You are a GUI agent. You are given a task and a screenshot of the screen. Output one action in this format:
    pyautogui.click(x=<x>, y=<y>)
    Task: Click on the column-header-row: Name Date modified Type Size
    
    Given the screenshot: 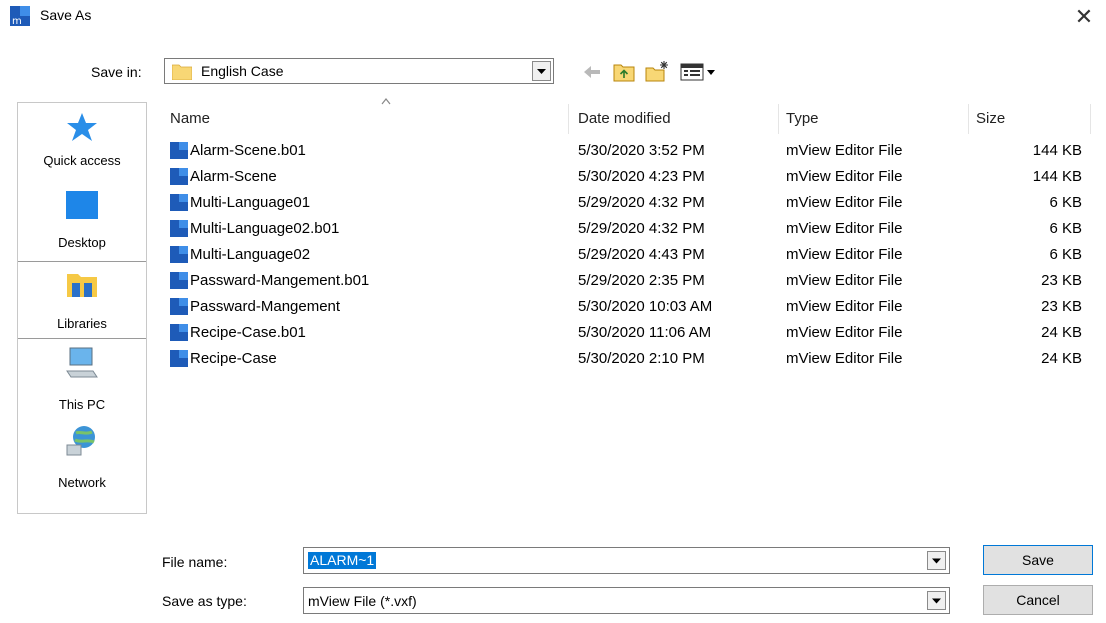 What is the action you would take?
    pyautogui.click(x=626, y=117)
    